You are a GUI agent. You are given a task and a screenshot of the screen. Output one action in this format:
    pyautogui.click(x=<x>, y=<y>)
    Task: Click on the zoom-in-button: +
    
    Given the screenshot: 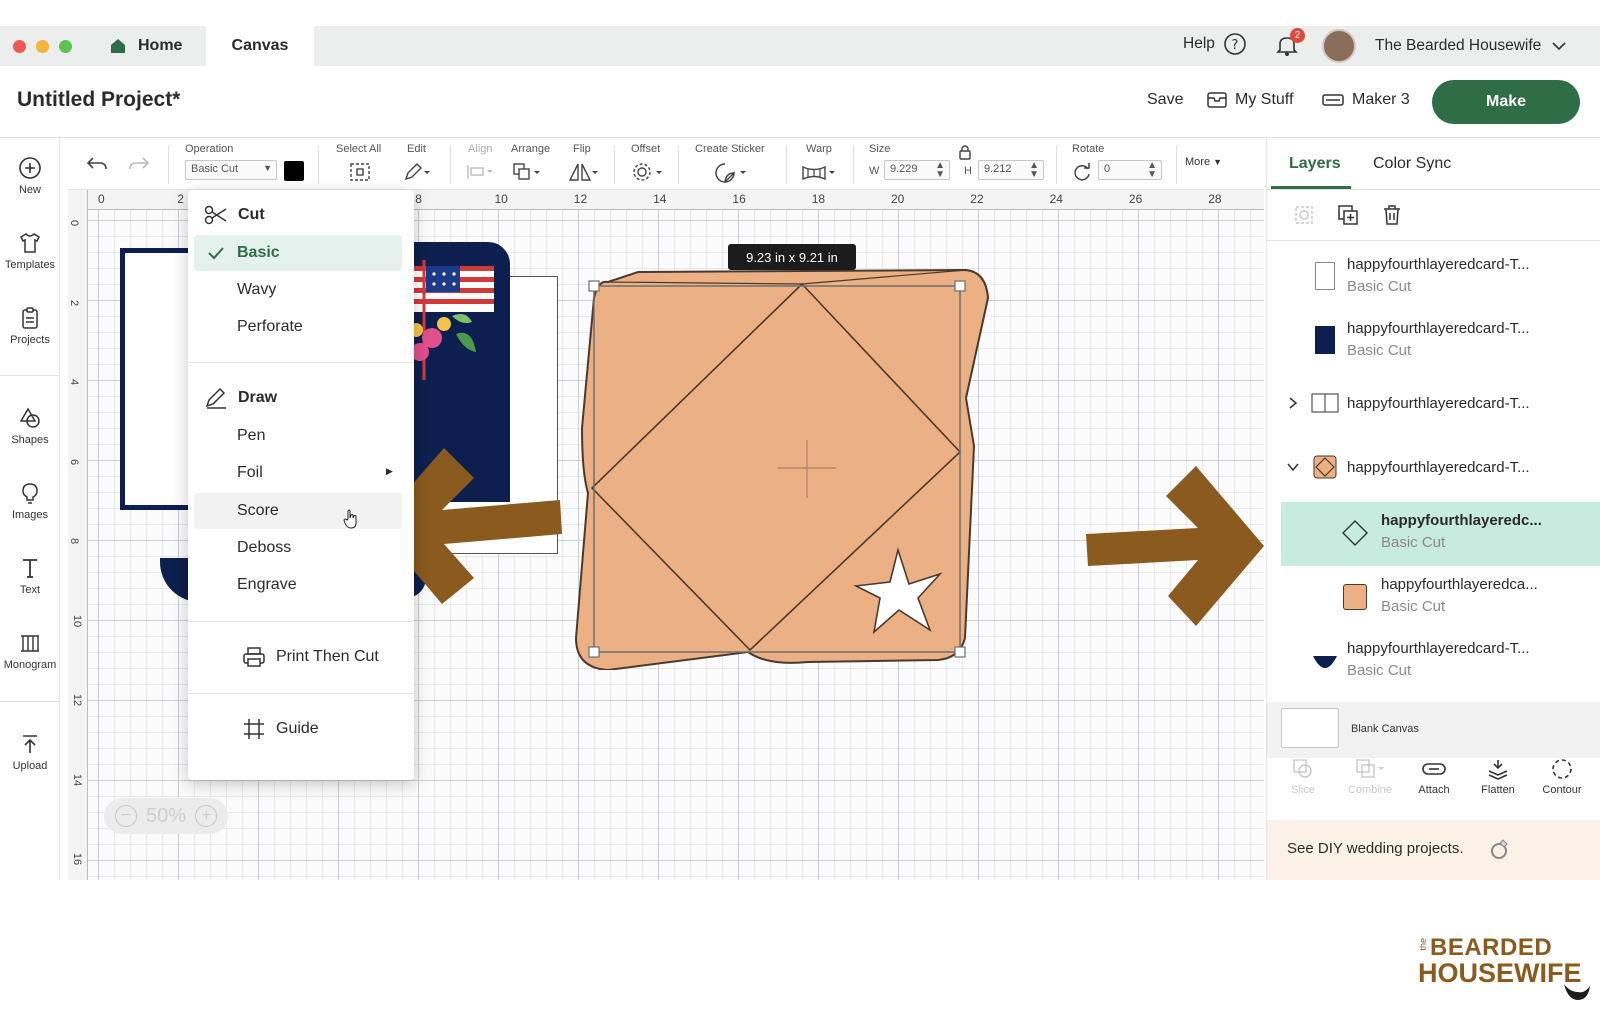 What is the action you would take?
    pyautogui.click(x=206, y=816)
    